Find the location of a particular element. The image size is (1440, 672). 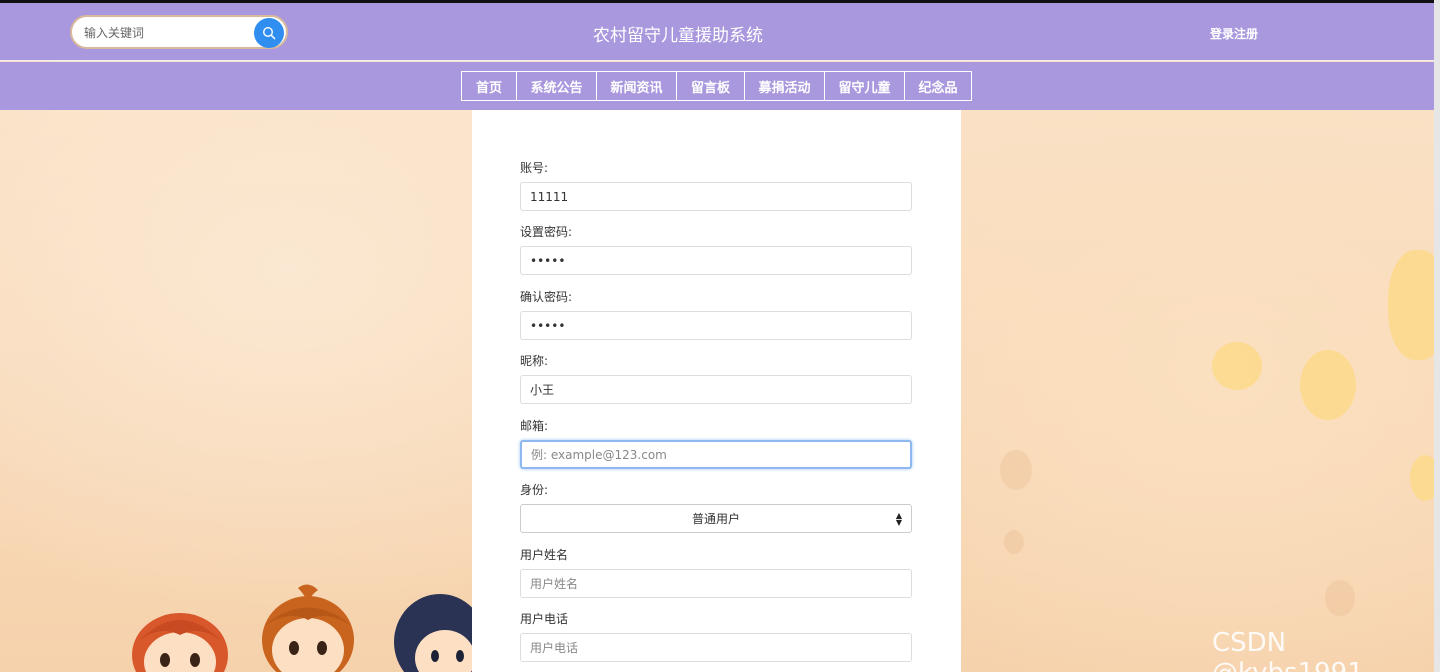

nav-item-left-behind-children: 留守儿童 is located at coordinates (865, 86).